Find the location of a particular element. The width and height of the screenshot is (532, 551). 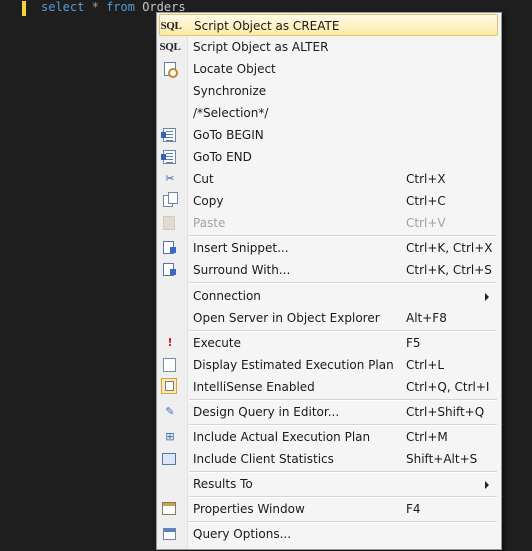

menu-item-goto-begin: GoTo BEGIN is located at coordinates (328, 135).